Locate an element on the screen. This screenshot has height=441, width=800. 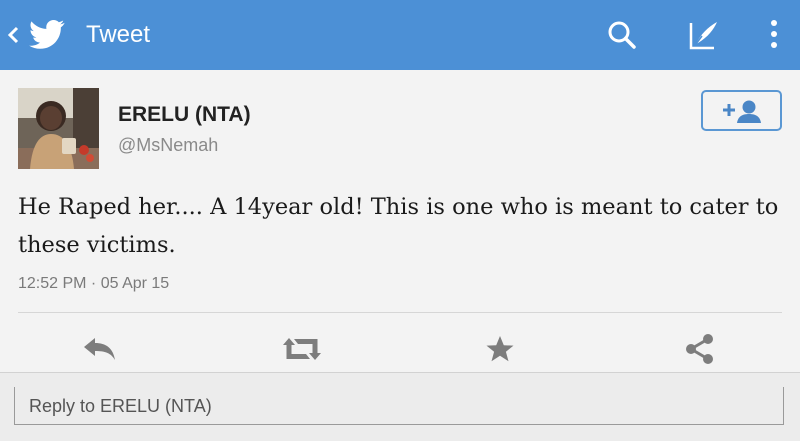
profile-photo is located at coordinates (58, 128).